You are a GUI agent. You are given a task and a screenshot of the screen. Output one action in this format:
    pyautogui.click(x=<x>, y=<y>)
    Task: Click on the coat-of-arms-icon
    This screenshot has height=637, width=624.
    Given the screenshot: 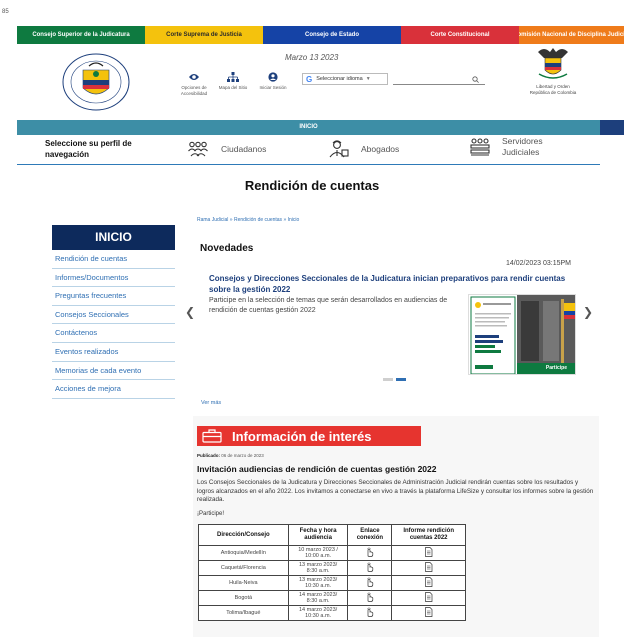 What is the action you would take?
    pyautogui.click(x=553, y=63)
    